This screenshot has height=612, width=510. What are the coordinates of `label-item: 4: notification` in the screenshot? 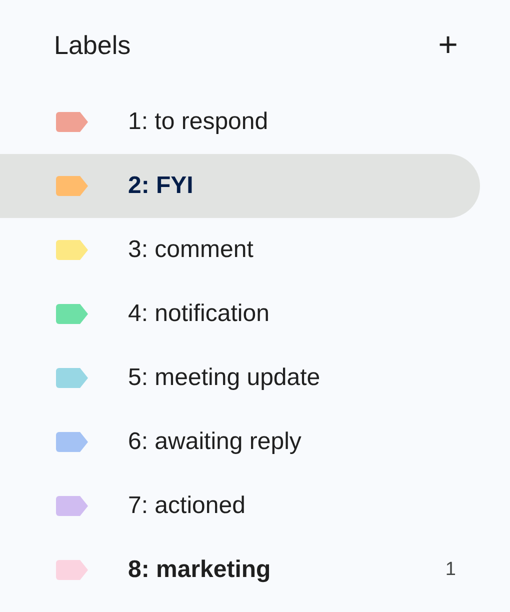 It's located at (240, 314).